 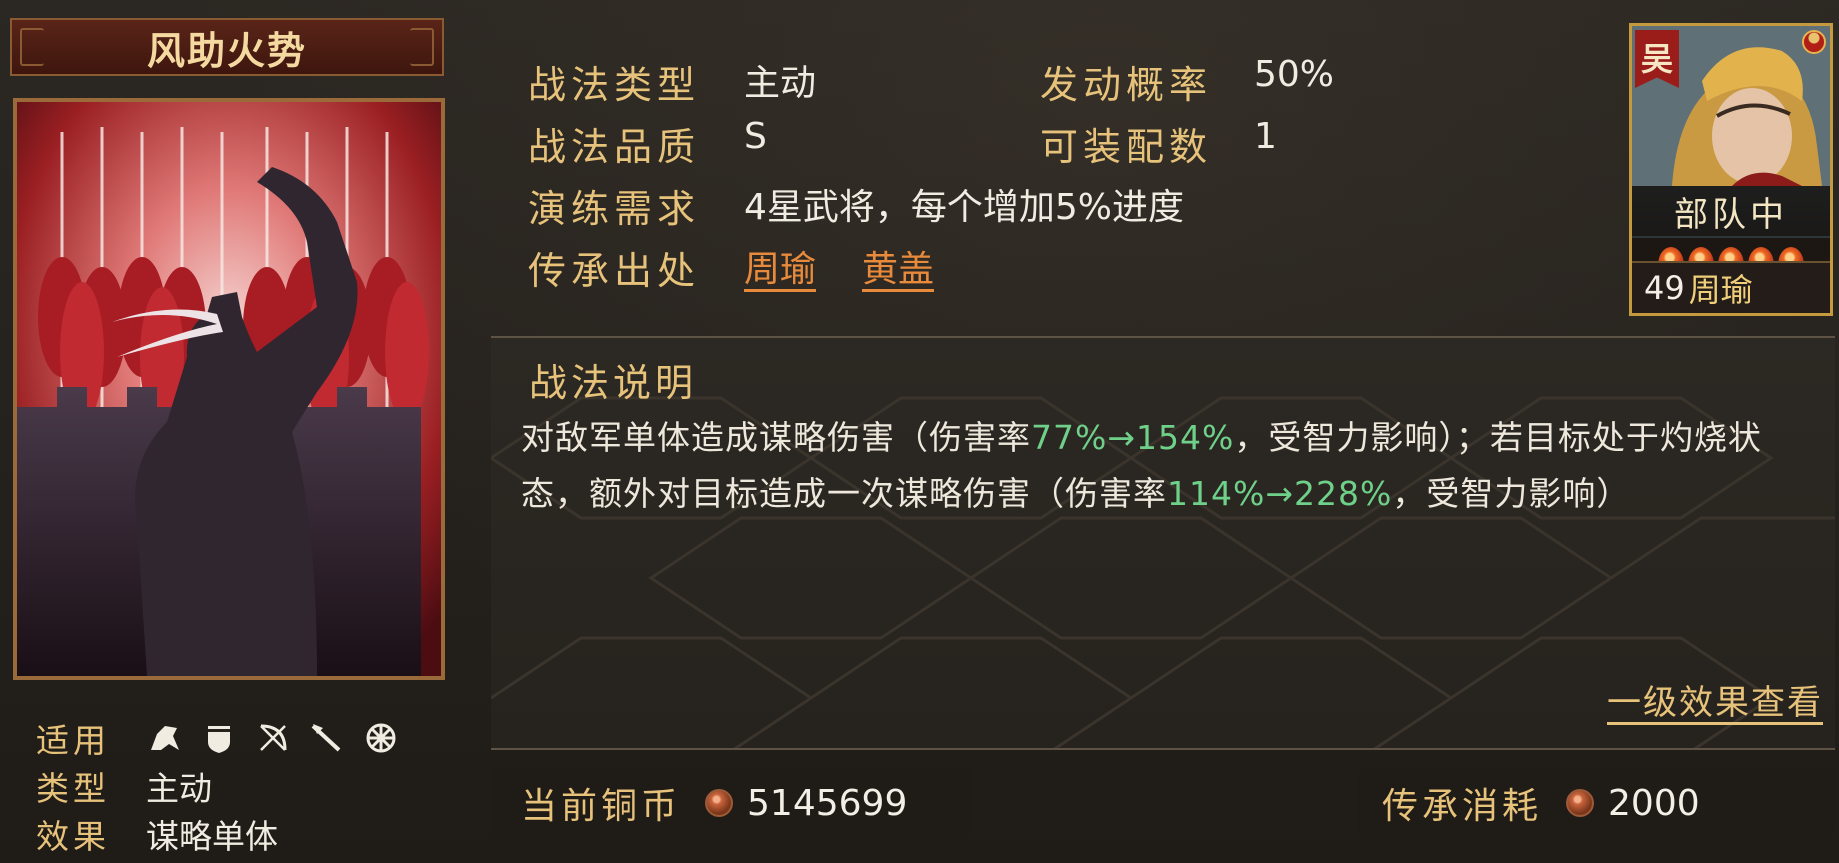 I want to click on quality-value: S, so click(x=755, y=136).